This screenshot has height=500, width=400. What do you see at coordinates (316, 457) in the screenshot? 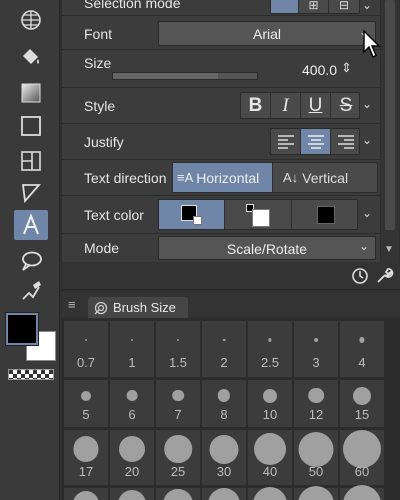
I see `brush-size-cell: 50` at bounding box center [316, 457].